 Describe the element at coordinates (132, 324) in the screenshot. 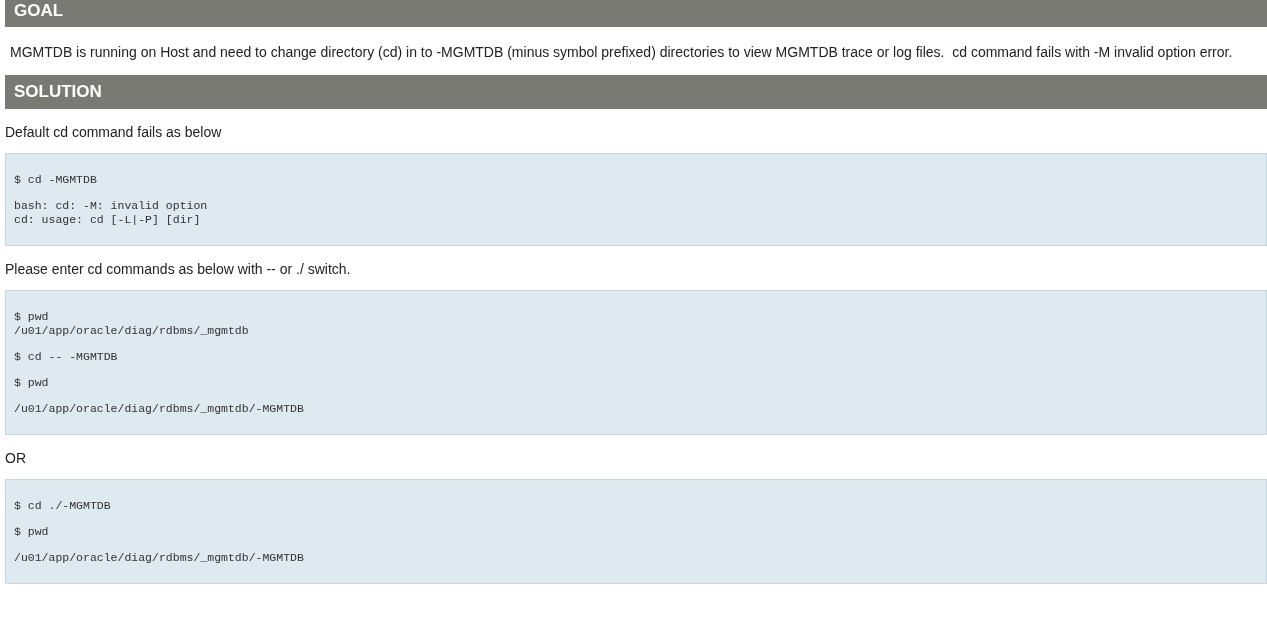

I see `code-text: $ pwd /u01/app/oracle/diag/rdbms/_mgmtdb` at that location.